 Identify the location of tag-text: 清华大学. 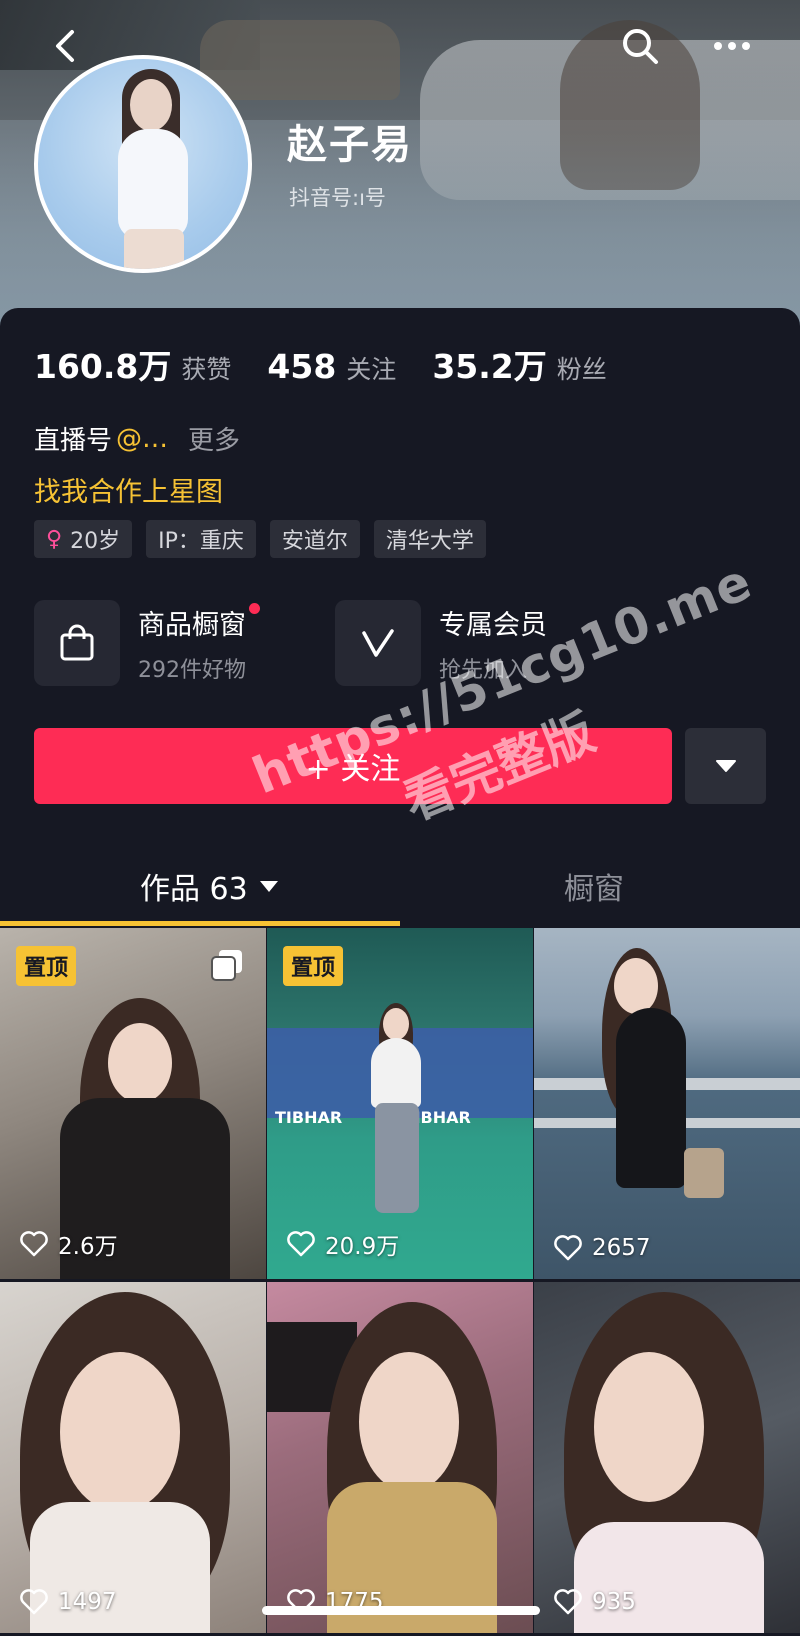
(429, 541).